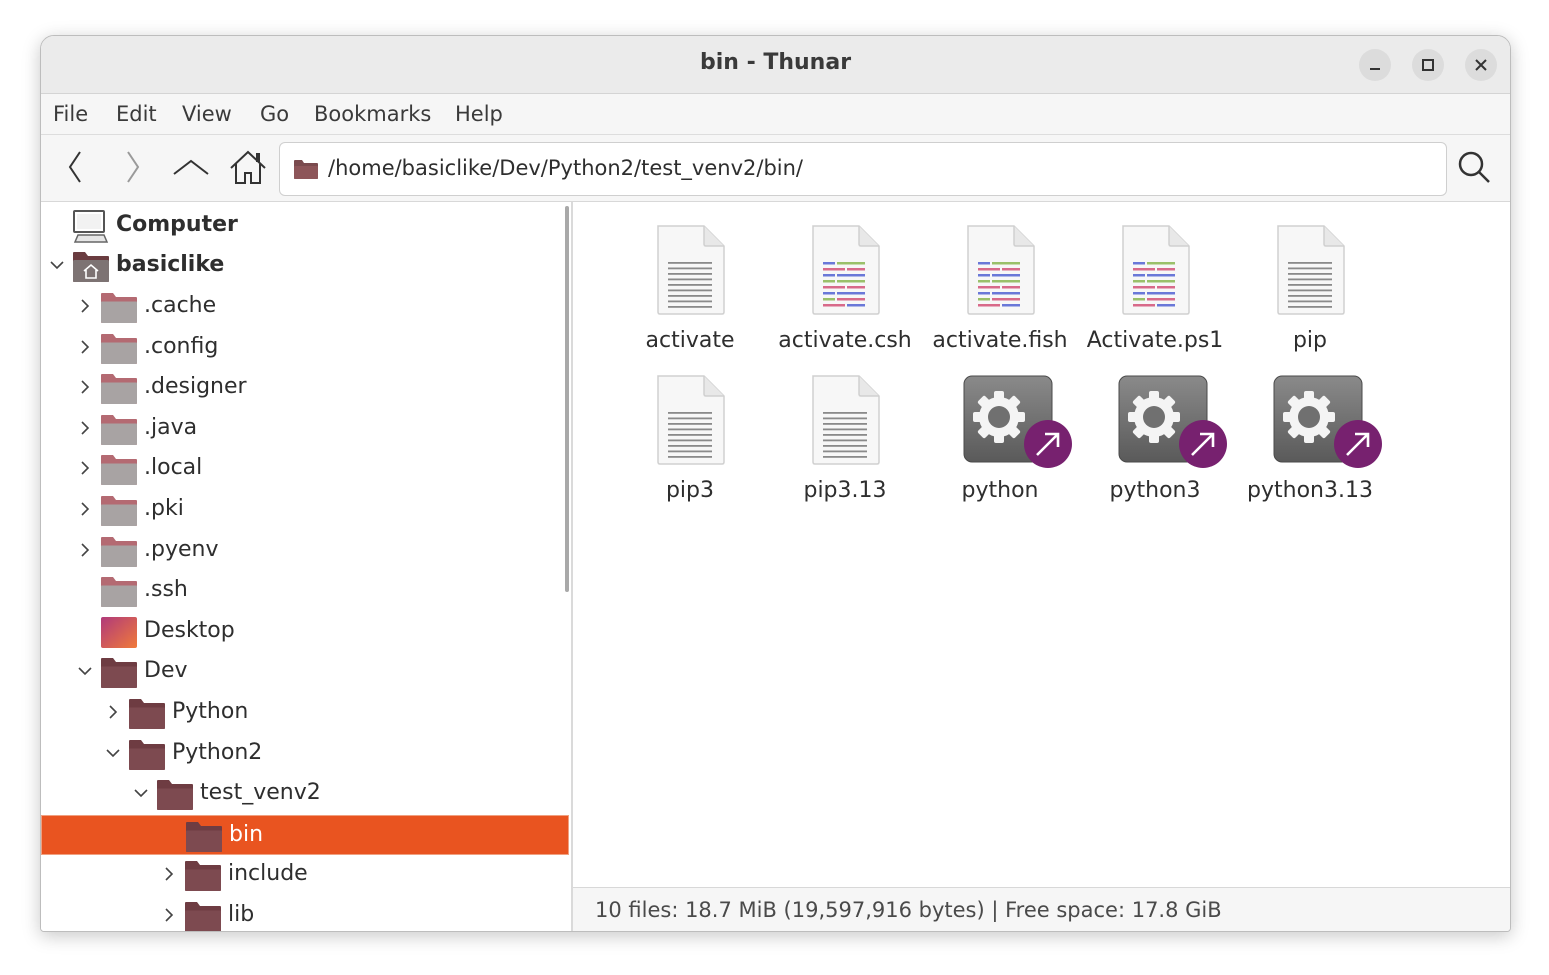 The width and height of the screenshot is (1549, 975). I want to click on tree-item-label: .ssh, so click(166, 589).